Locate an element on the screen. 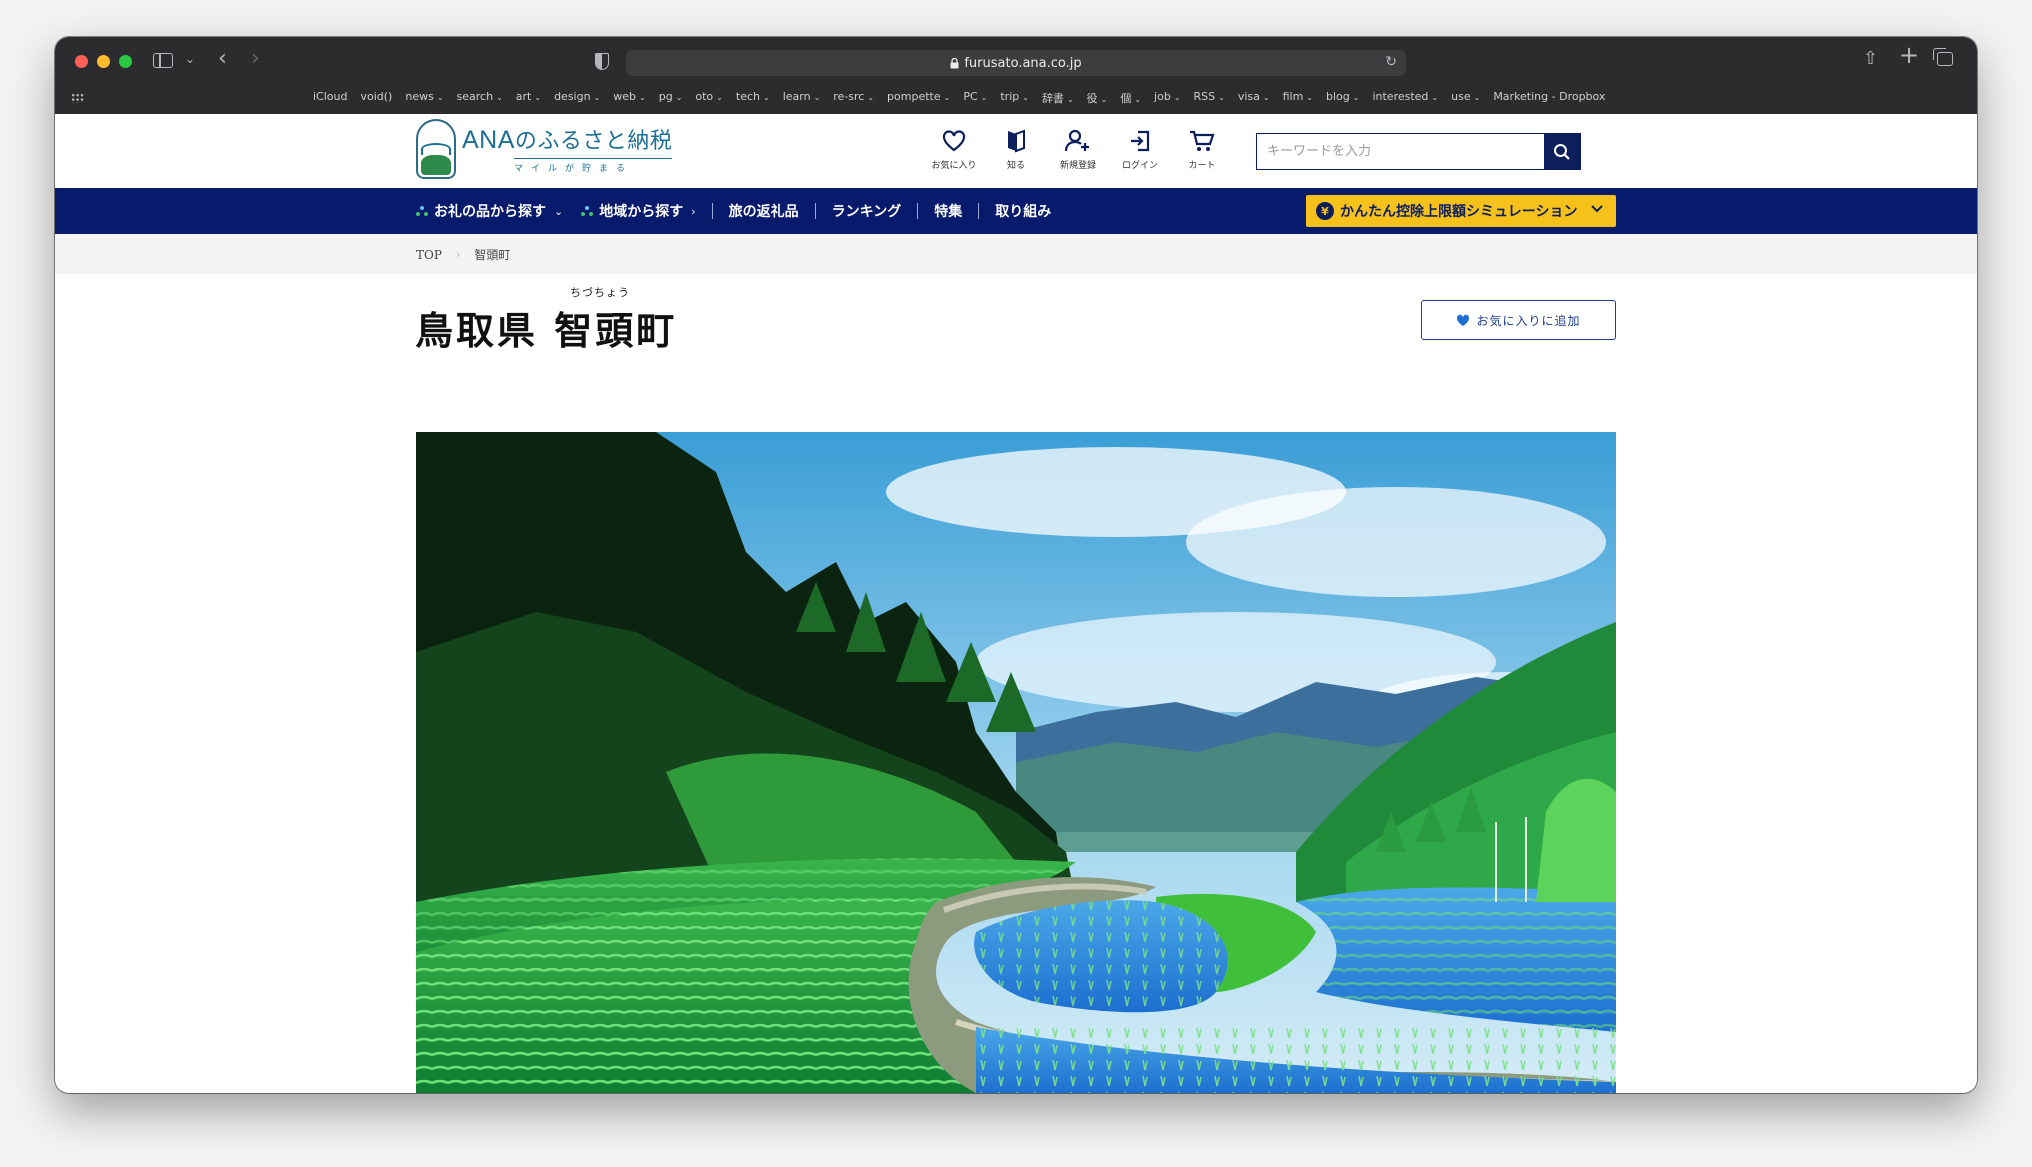 The image size is (2032, 1167). breadcrumb-home-link: TOP is located at coordinates (429, 255).